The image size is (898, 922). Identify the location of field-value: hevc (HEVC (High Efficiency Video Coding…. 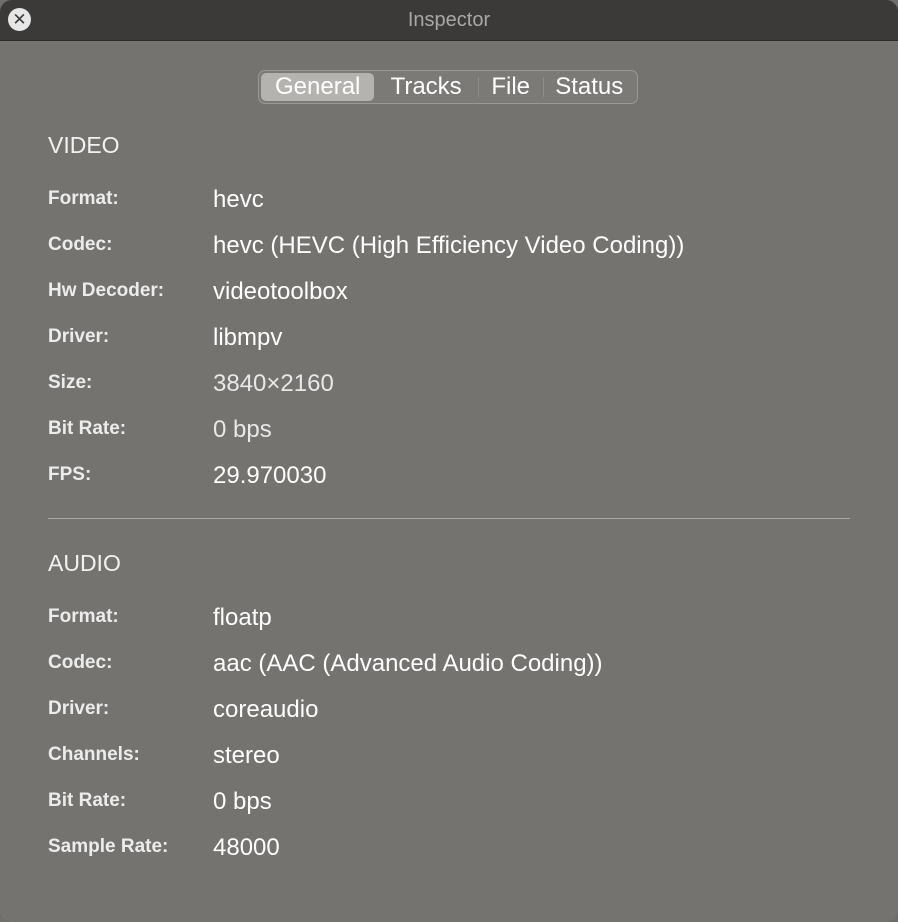
(449, 245).